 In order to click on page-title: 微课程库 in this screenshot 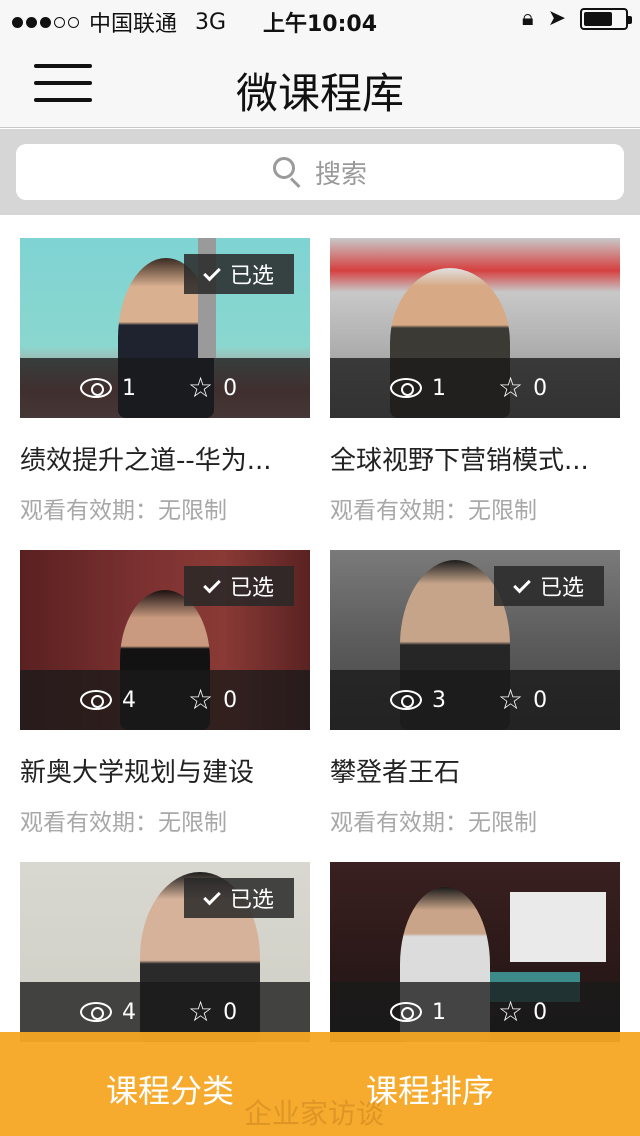, I will do `click(319, 93)`.